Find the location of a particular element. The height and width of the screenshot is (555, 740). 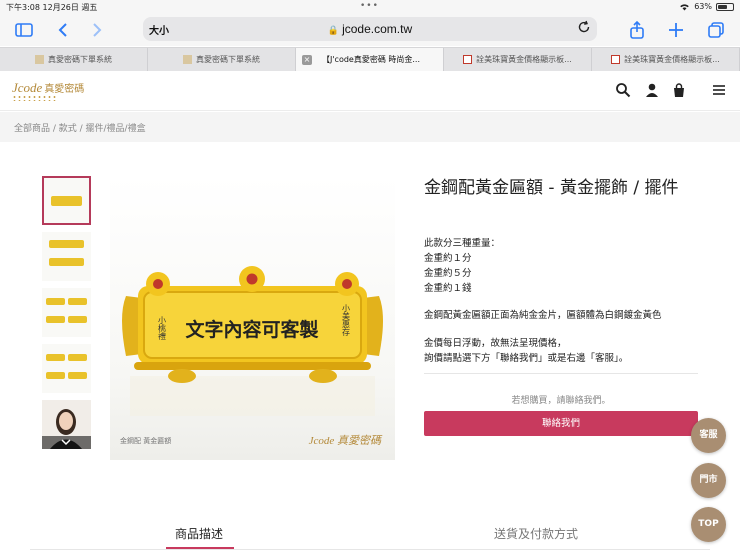

search-icon is located at coordinates (623, 90).